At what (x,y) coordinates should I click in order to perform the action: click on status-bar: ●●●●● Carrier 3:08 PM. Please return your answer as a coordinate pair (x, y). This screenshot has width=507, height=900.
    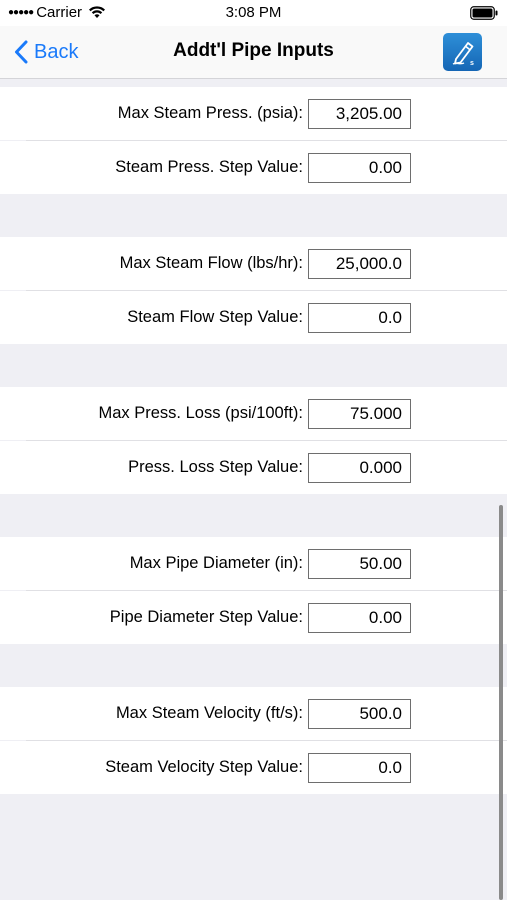
    Looking at the image, I should click on (253, 13).